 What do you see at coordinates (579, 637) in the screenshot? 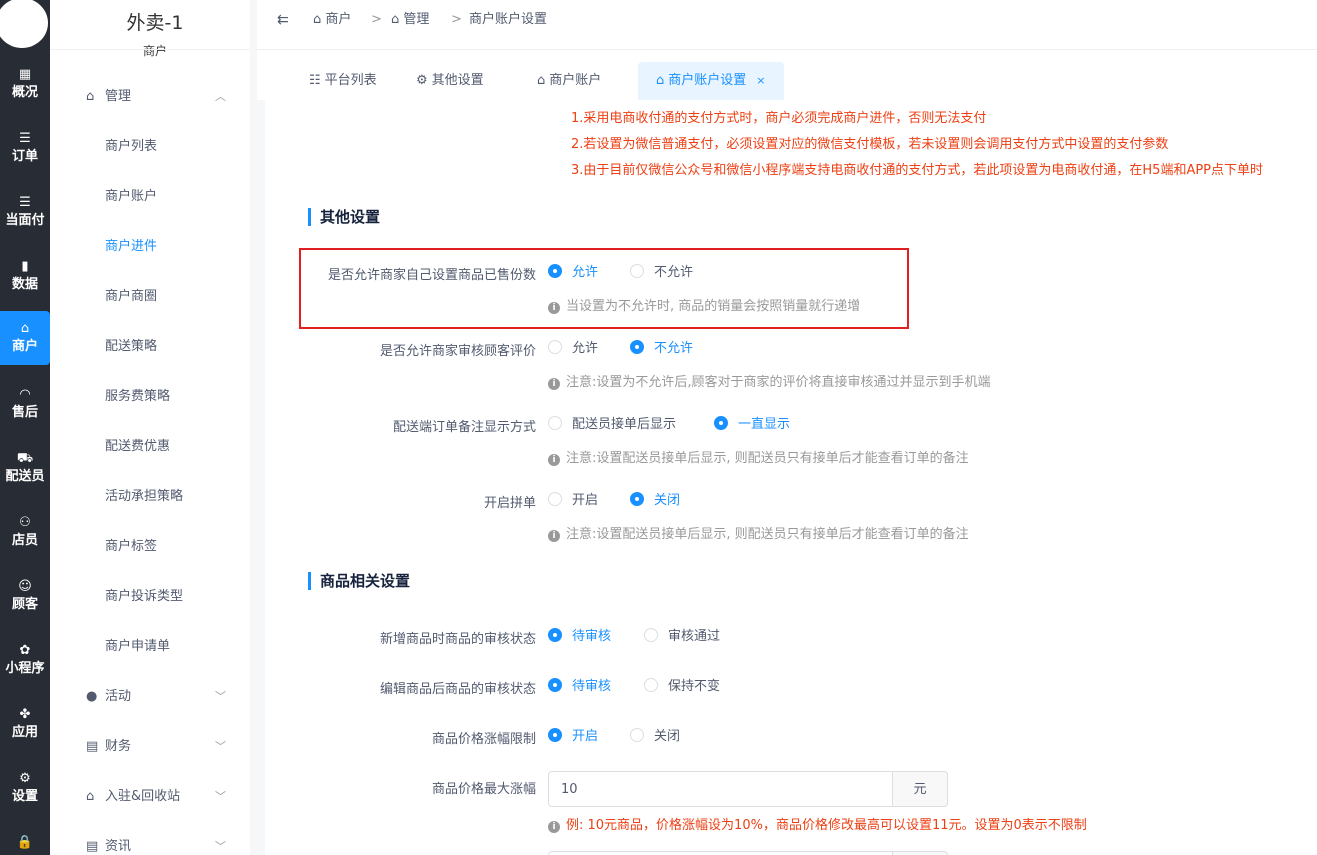
I see `radio-new-goods-pending: 待审核` at bounding box center [579, 637].